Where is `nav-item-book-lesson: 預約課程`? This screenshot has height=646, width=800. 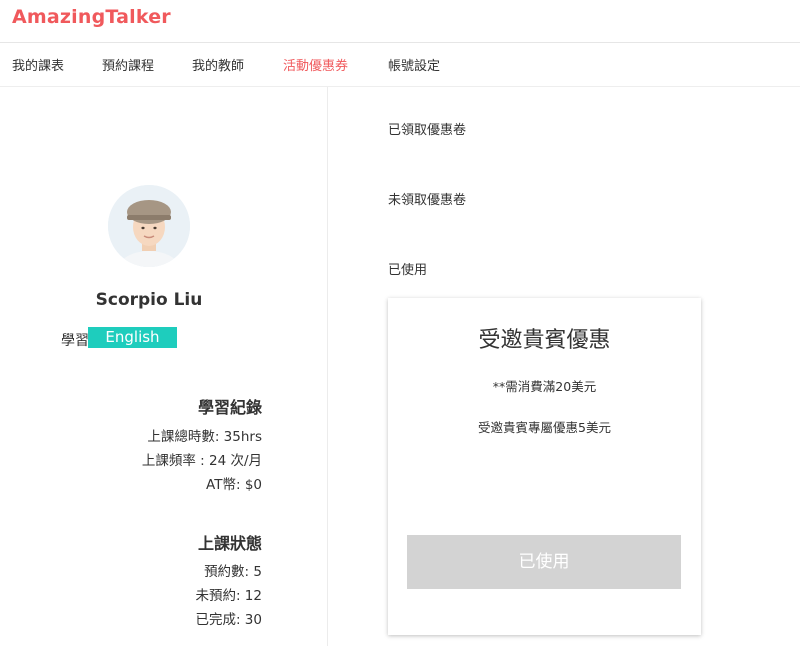
nav-item-book-lesson: 預約課程 is located at coordinates (128, 64).